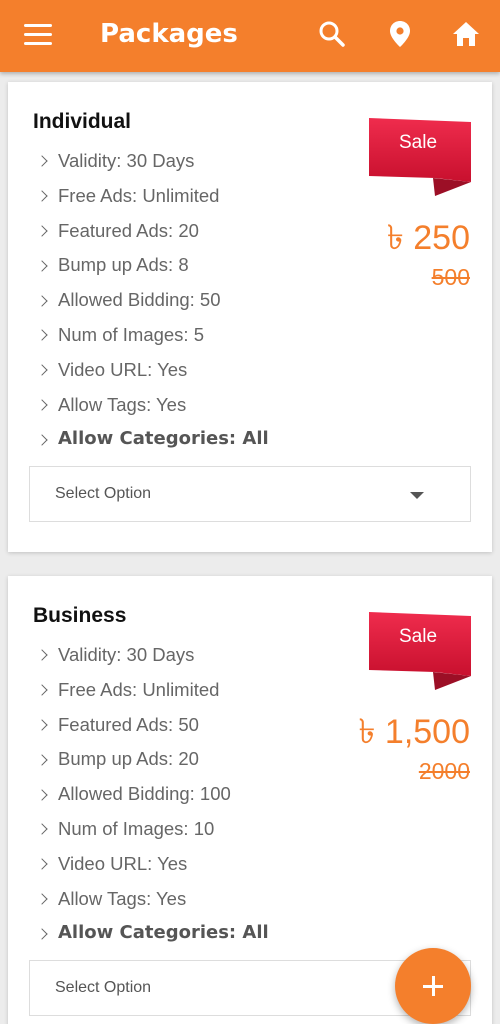 This screenshot has width=500, height=1024. Describe the element at coordinates (80, 615) in the screenshot. I see `package-name: Business` at that location.